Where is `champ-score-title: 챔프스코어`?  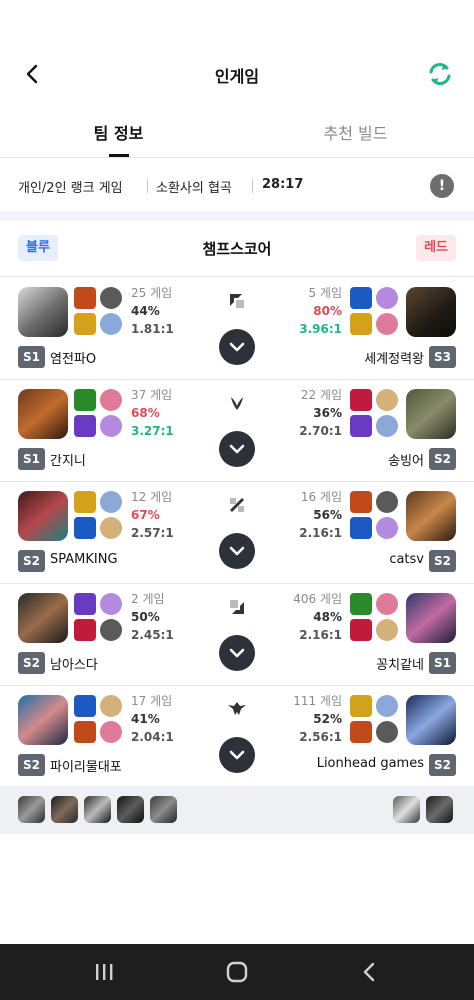 champ-score-title: 챔프스코어 is located at coordinates (237, 249).